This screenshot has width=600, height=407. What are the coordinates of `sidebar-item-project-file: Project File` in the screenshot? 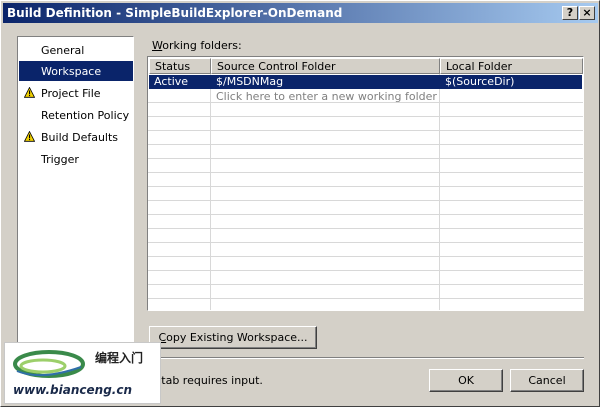 It's located at (76, 93).